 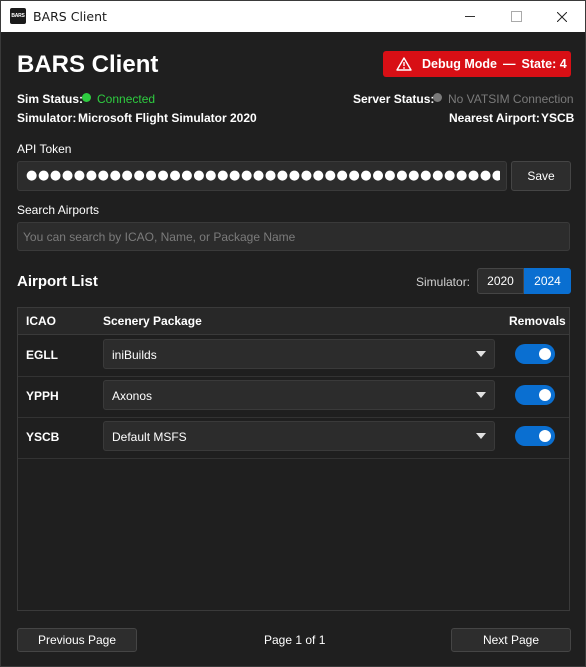 I want to click on row-icao: YPPH, so click(x=42, y=396).